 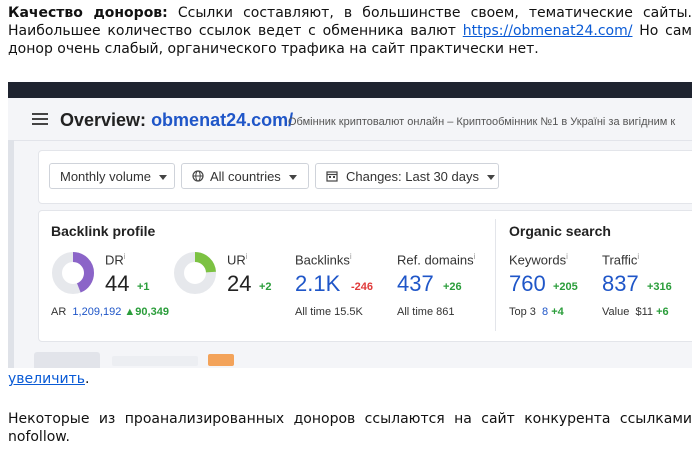 What do you see at coordinates (237, 260) in the screenshot?
I see `ur-label: URi` at bounding box center [237, 260].